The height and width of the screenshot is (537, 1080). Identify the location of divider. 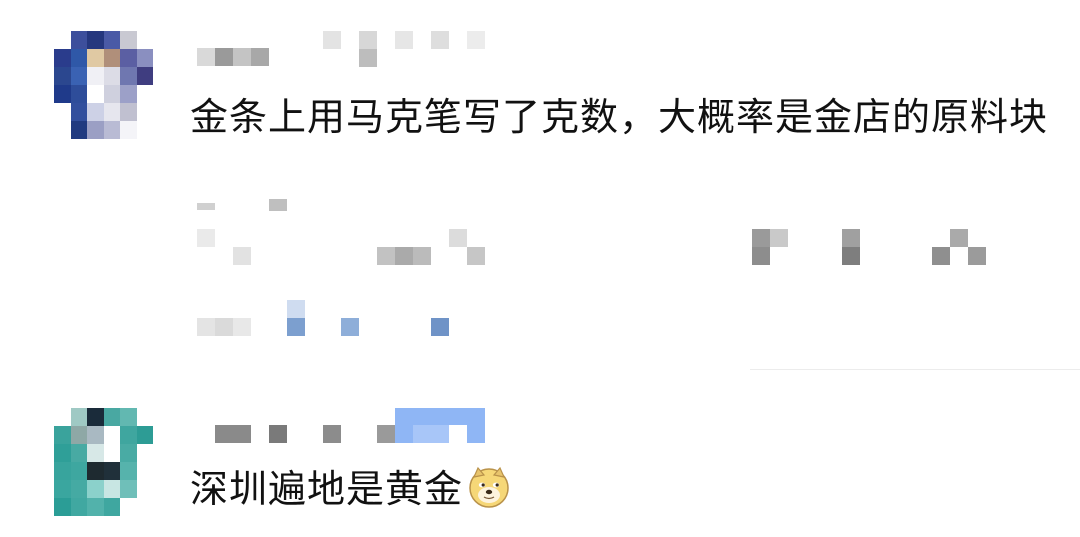
(915, 369).